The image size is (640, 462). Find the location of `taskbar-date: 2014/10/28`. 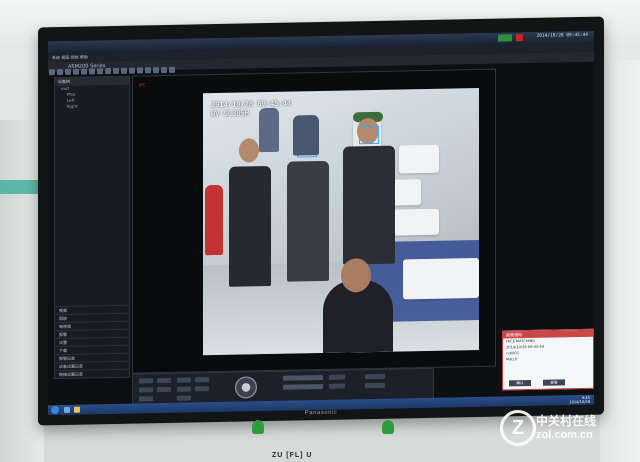

taskbar-date: 2014/10/28 is located at coordinates (579, 402).